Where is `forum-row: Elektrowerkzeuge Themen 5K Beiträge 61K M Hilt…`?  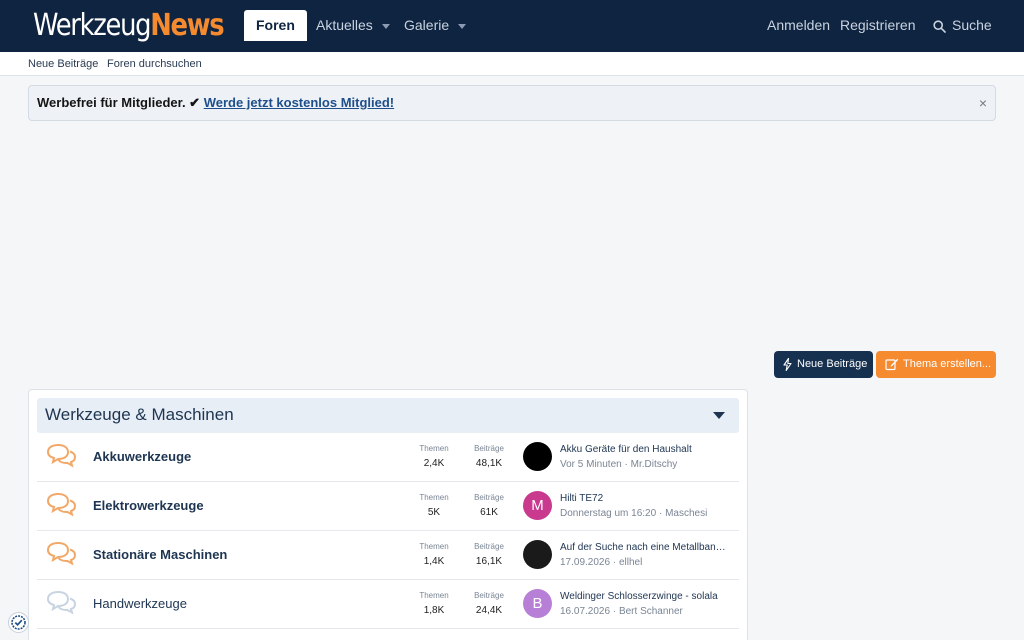 forum-row: Elektrowerkzeuge Themen 5K Beiträge 61K M Hilt… is located at coordinates (388, 506).